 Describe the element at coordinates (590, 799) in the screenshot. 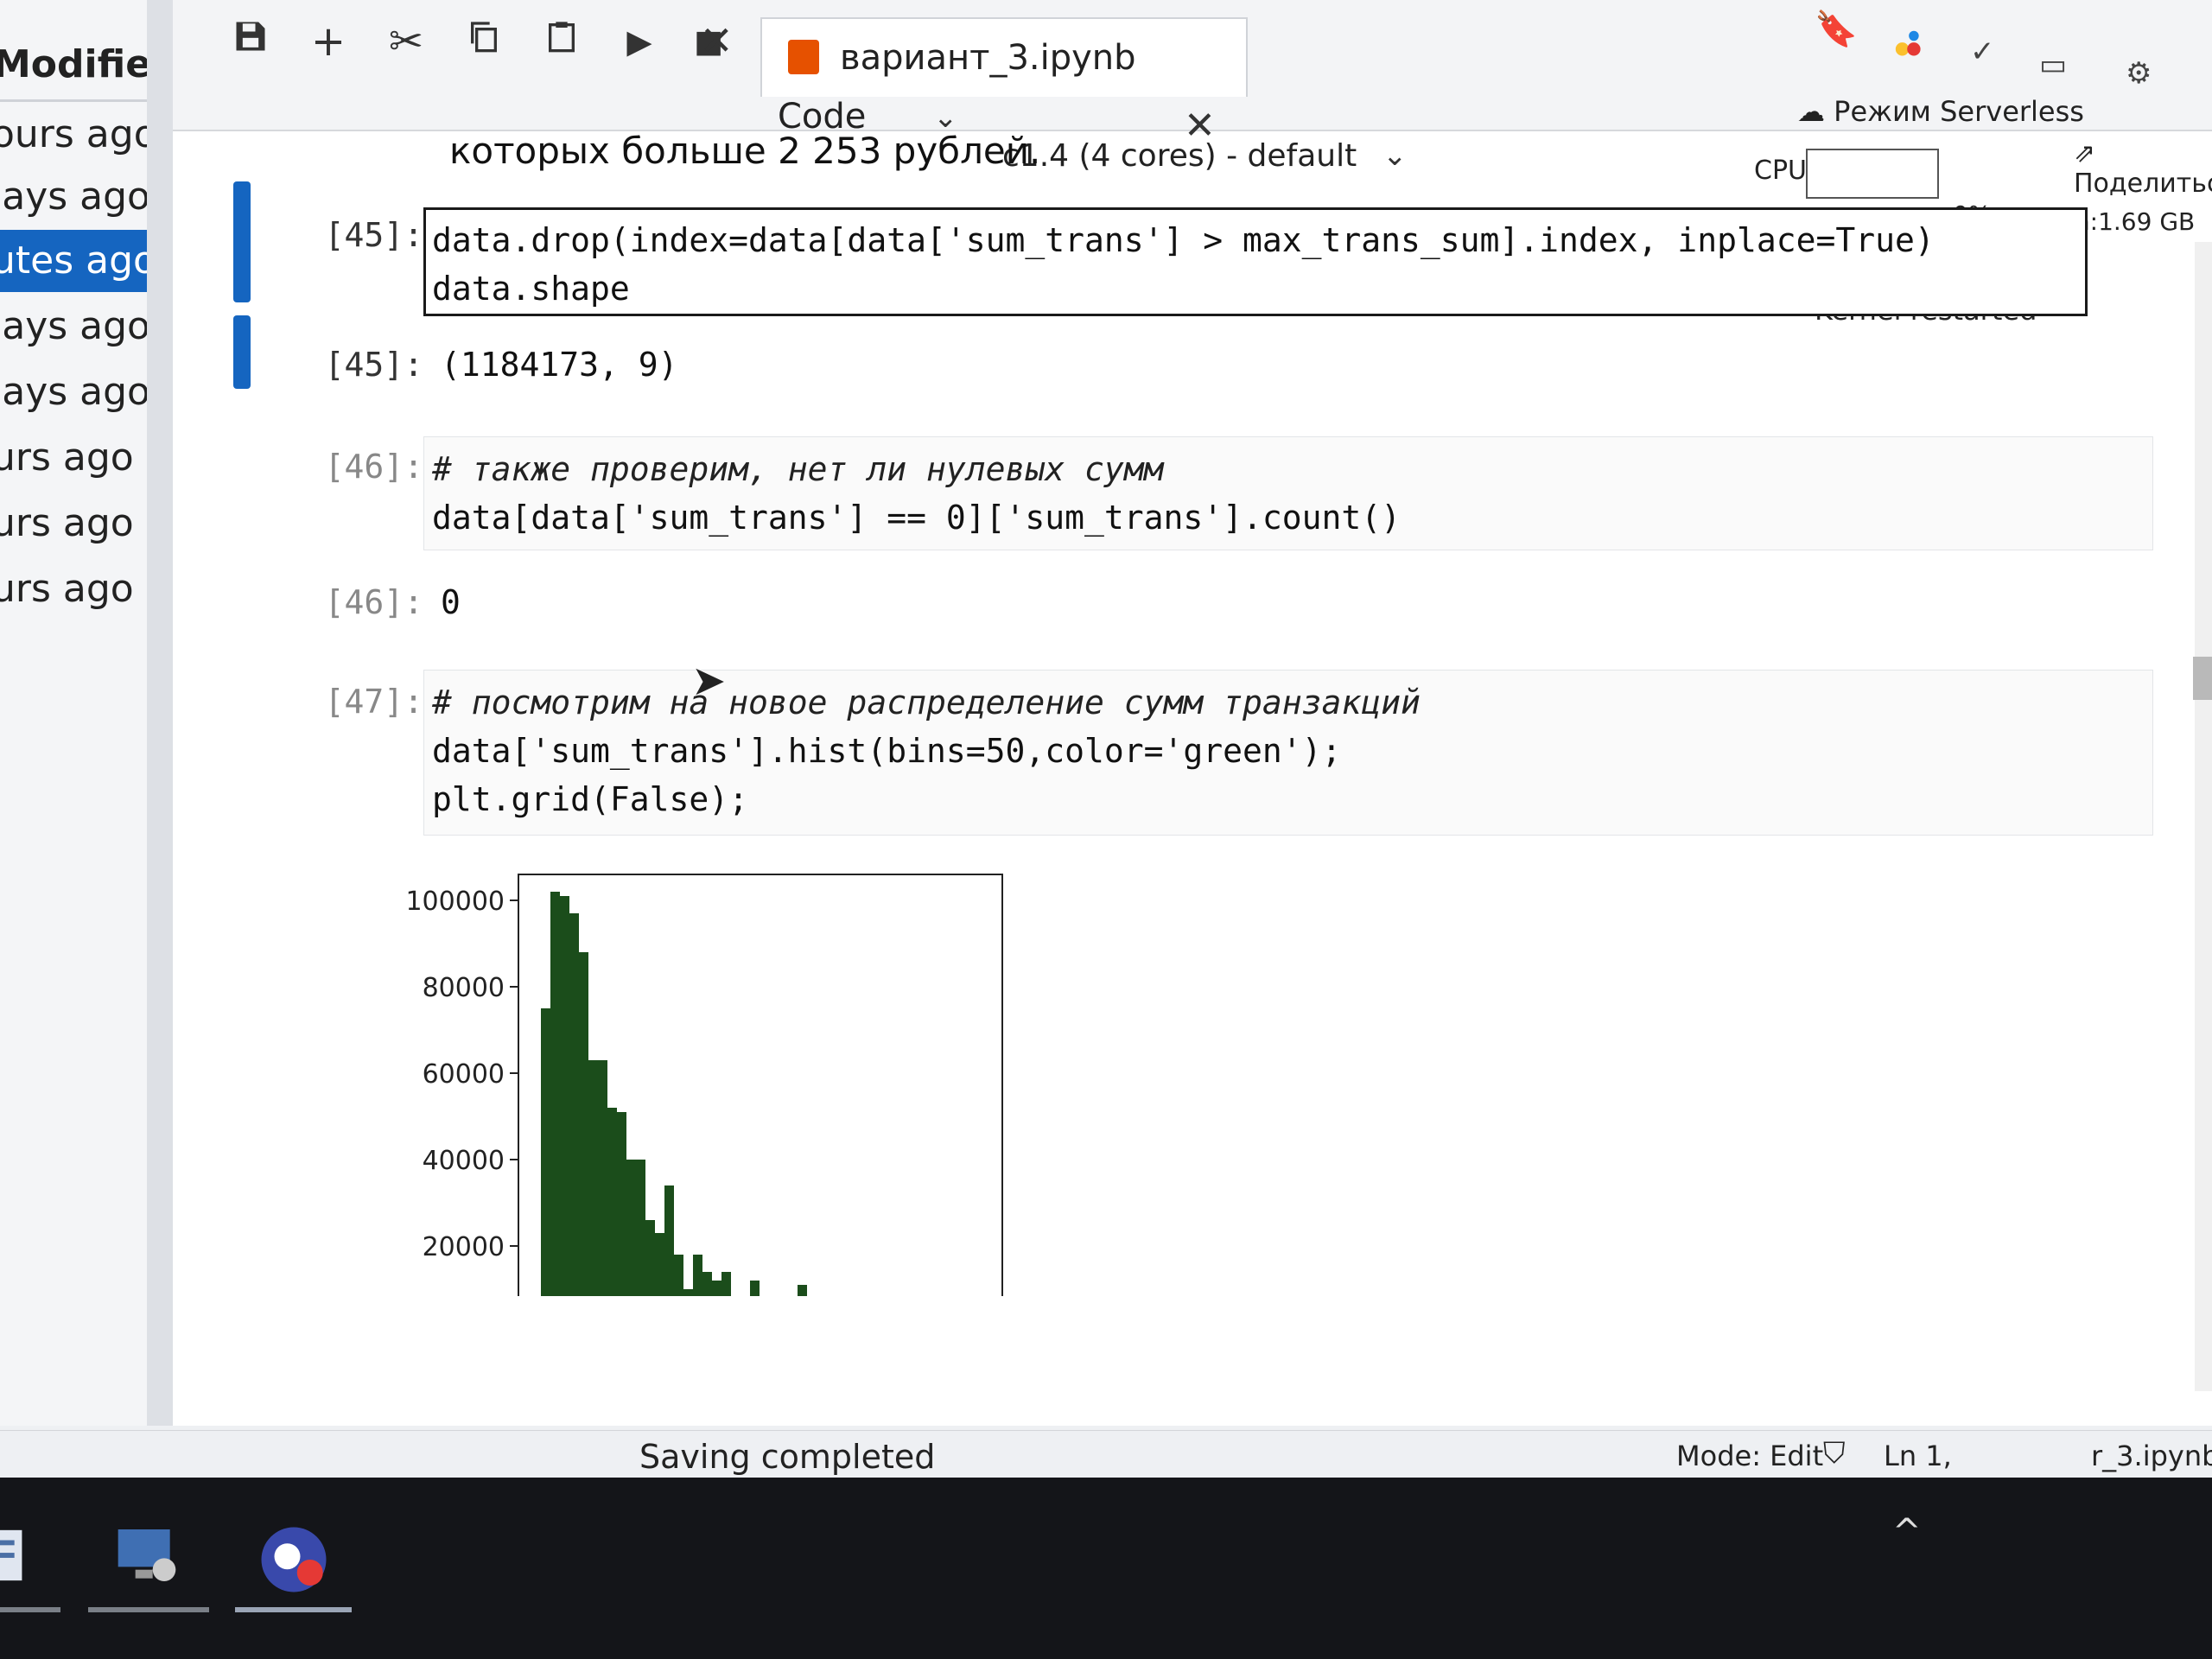

I see `code-line: plt.grid(False);` at that location.